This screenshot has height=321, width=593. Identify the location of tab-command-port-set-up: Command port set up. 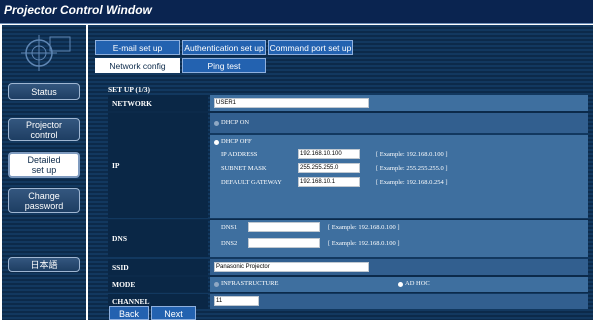
(310, 47).